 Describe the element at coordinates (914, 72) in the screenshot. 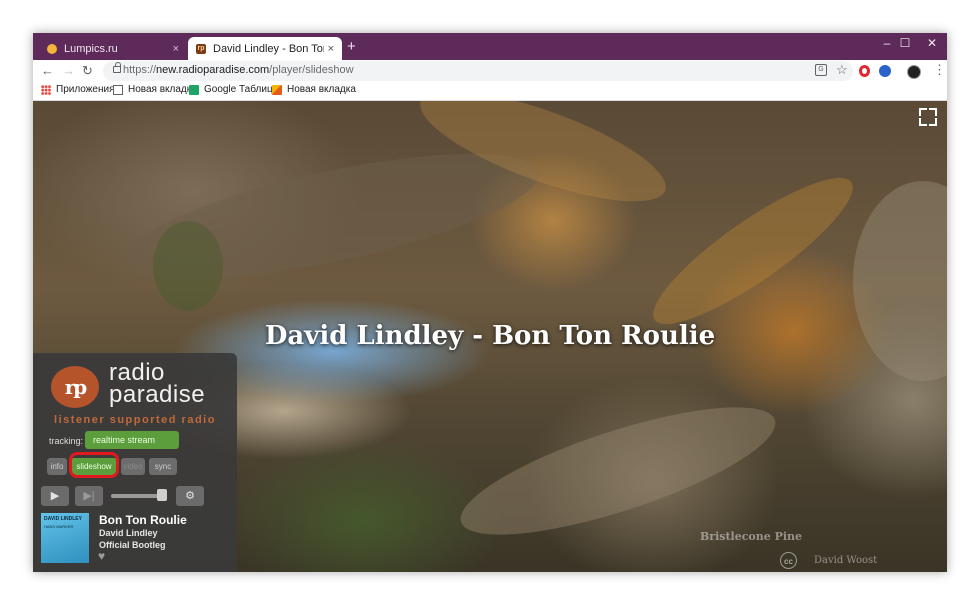

I see `profile-avatar-icon` at that location.